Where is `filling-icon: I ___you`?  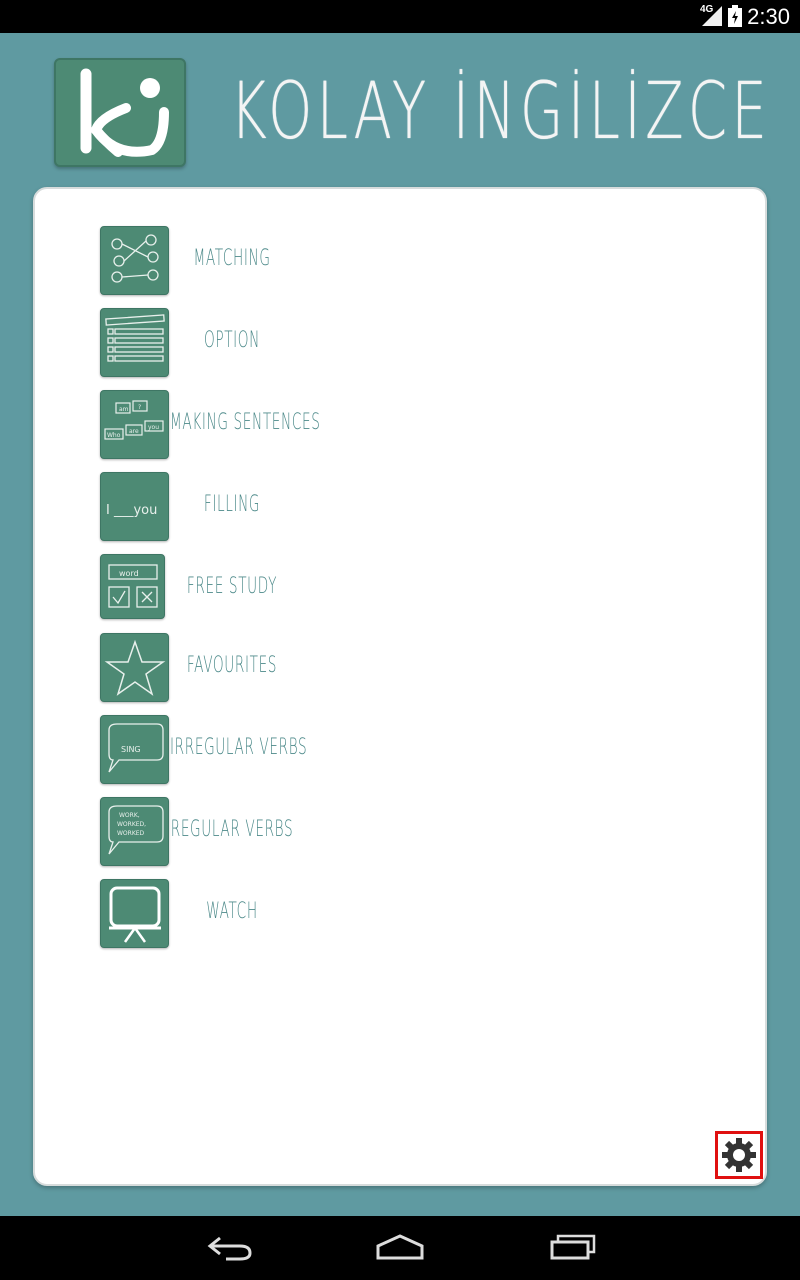 filling-icon: I ___you is located at coordinates (134, 506).